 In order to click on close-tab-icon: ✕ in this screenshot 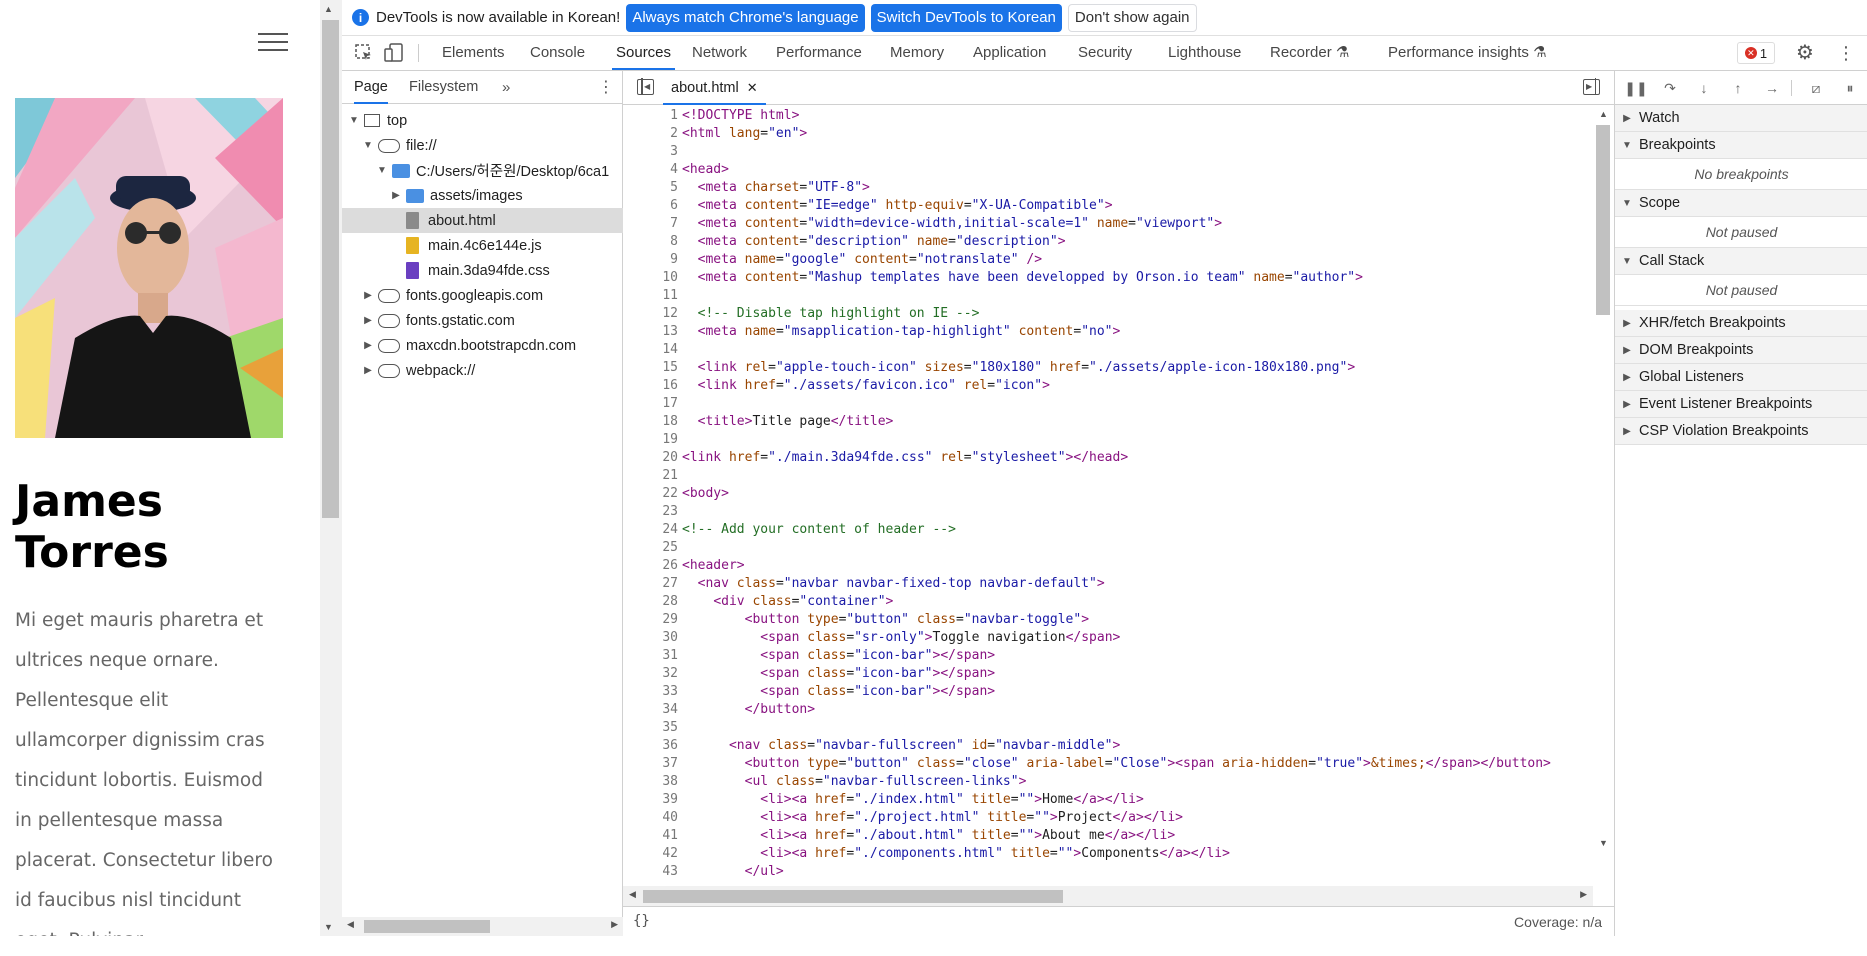, I will do `click(752, 87)`.